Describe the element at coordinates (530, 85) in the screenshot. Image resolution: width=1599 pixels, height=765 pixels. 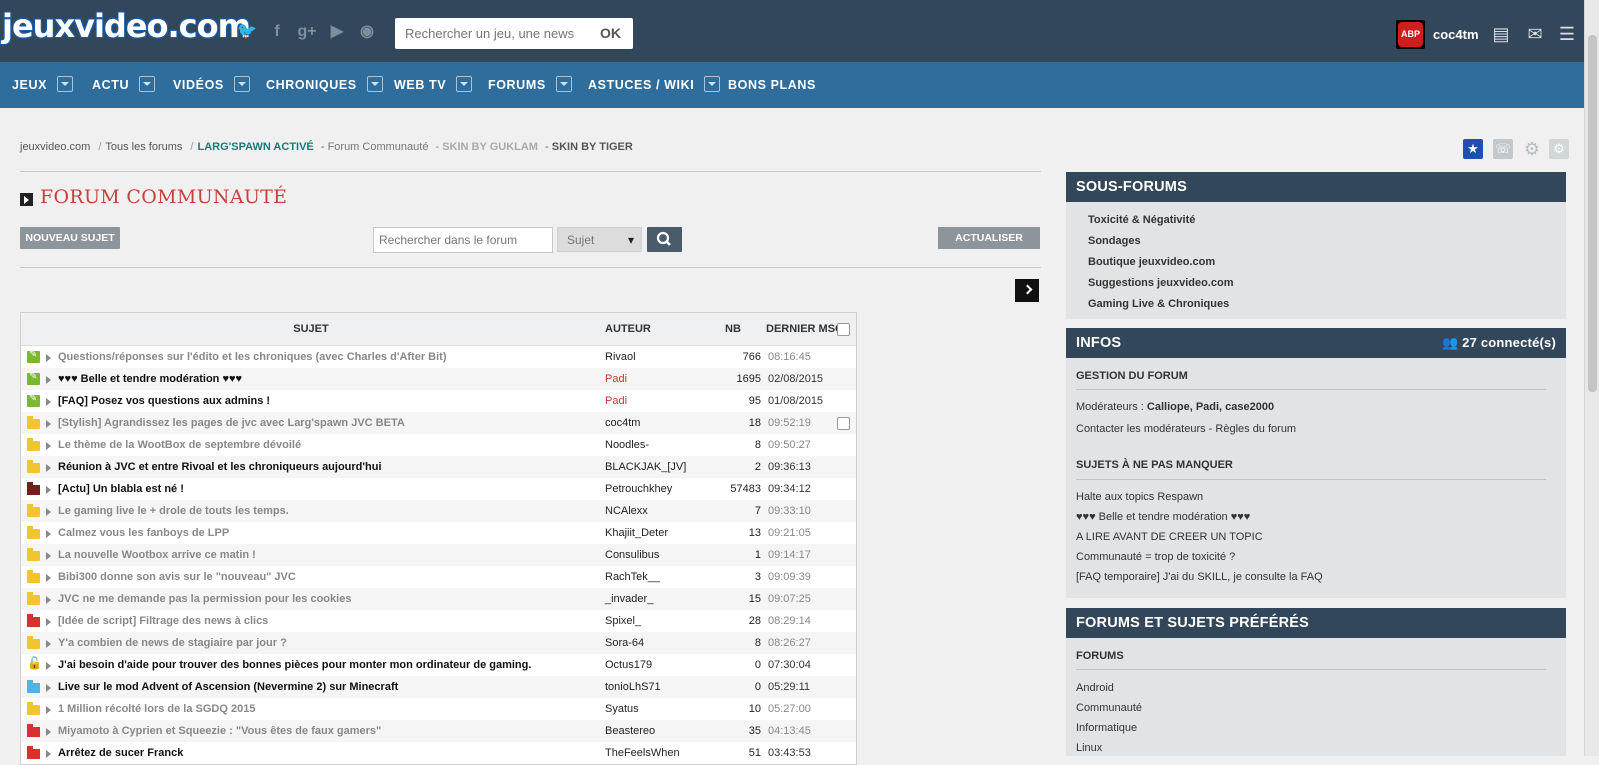
I see `nav-forums: FORUMS` at that location.